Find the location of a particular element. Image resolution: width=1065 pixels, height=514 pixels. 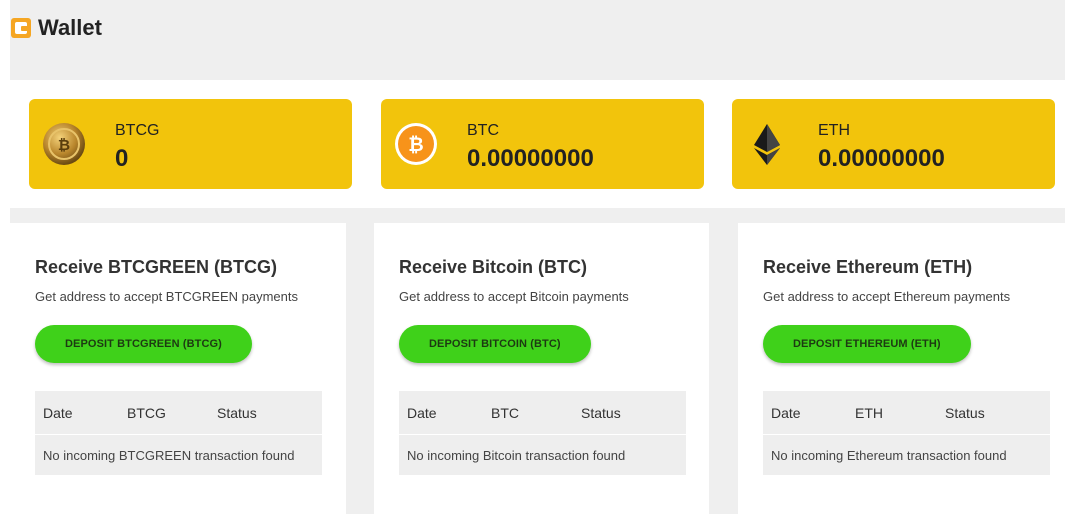

panel-subtitle: Get address to accept Ethereum payments is located at coordinates (887, 296).